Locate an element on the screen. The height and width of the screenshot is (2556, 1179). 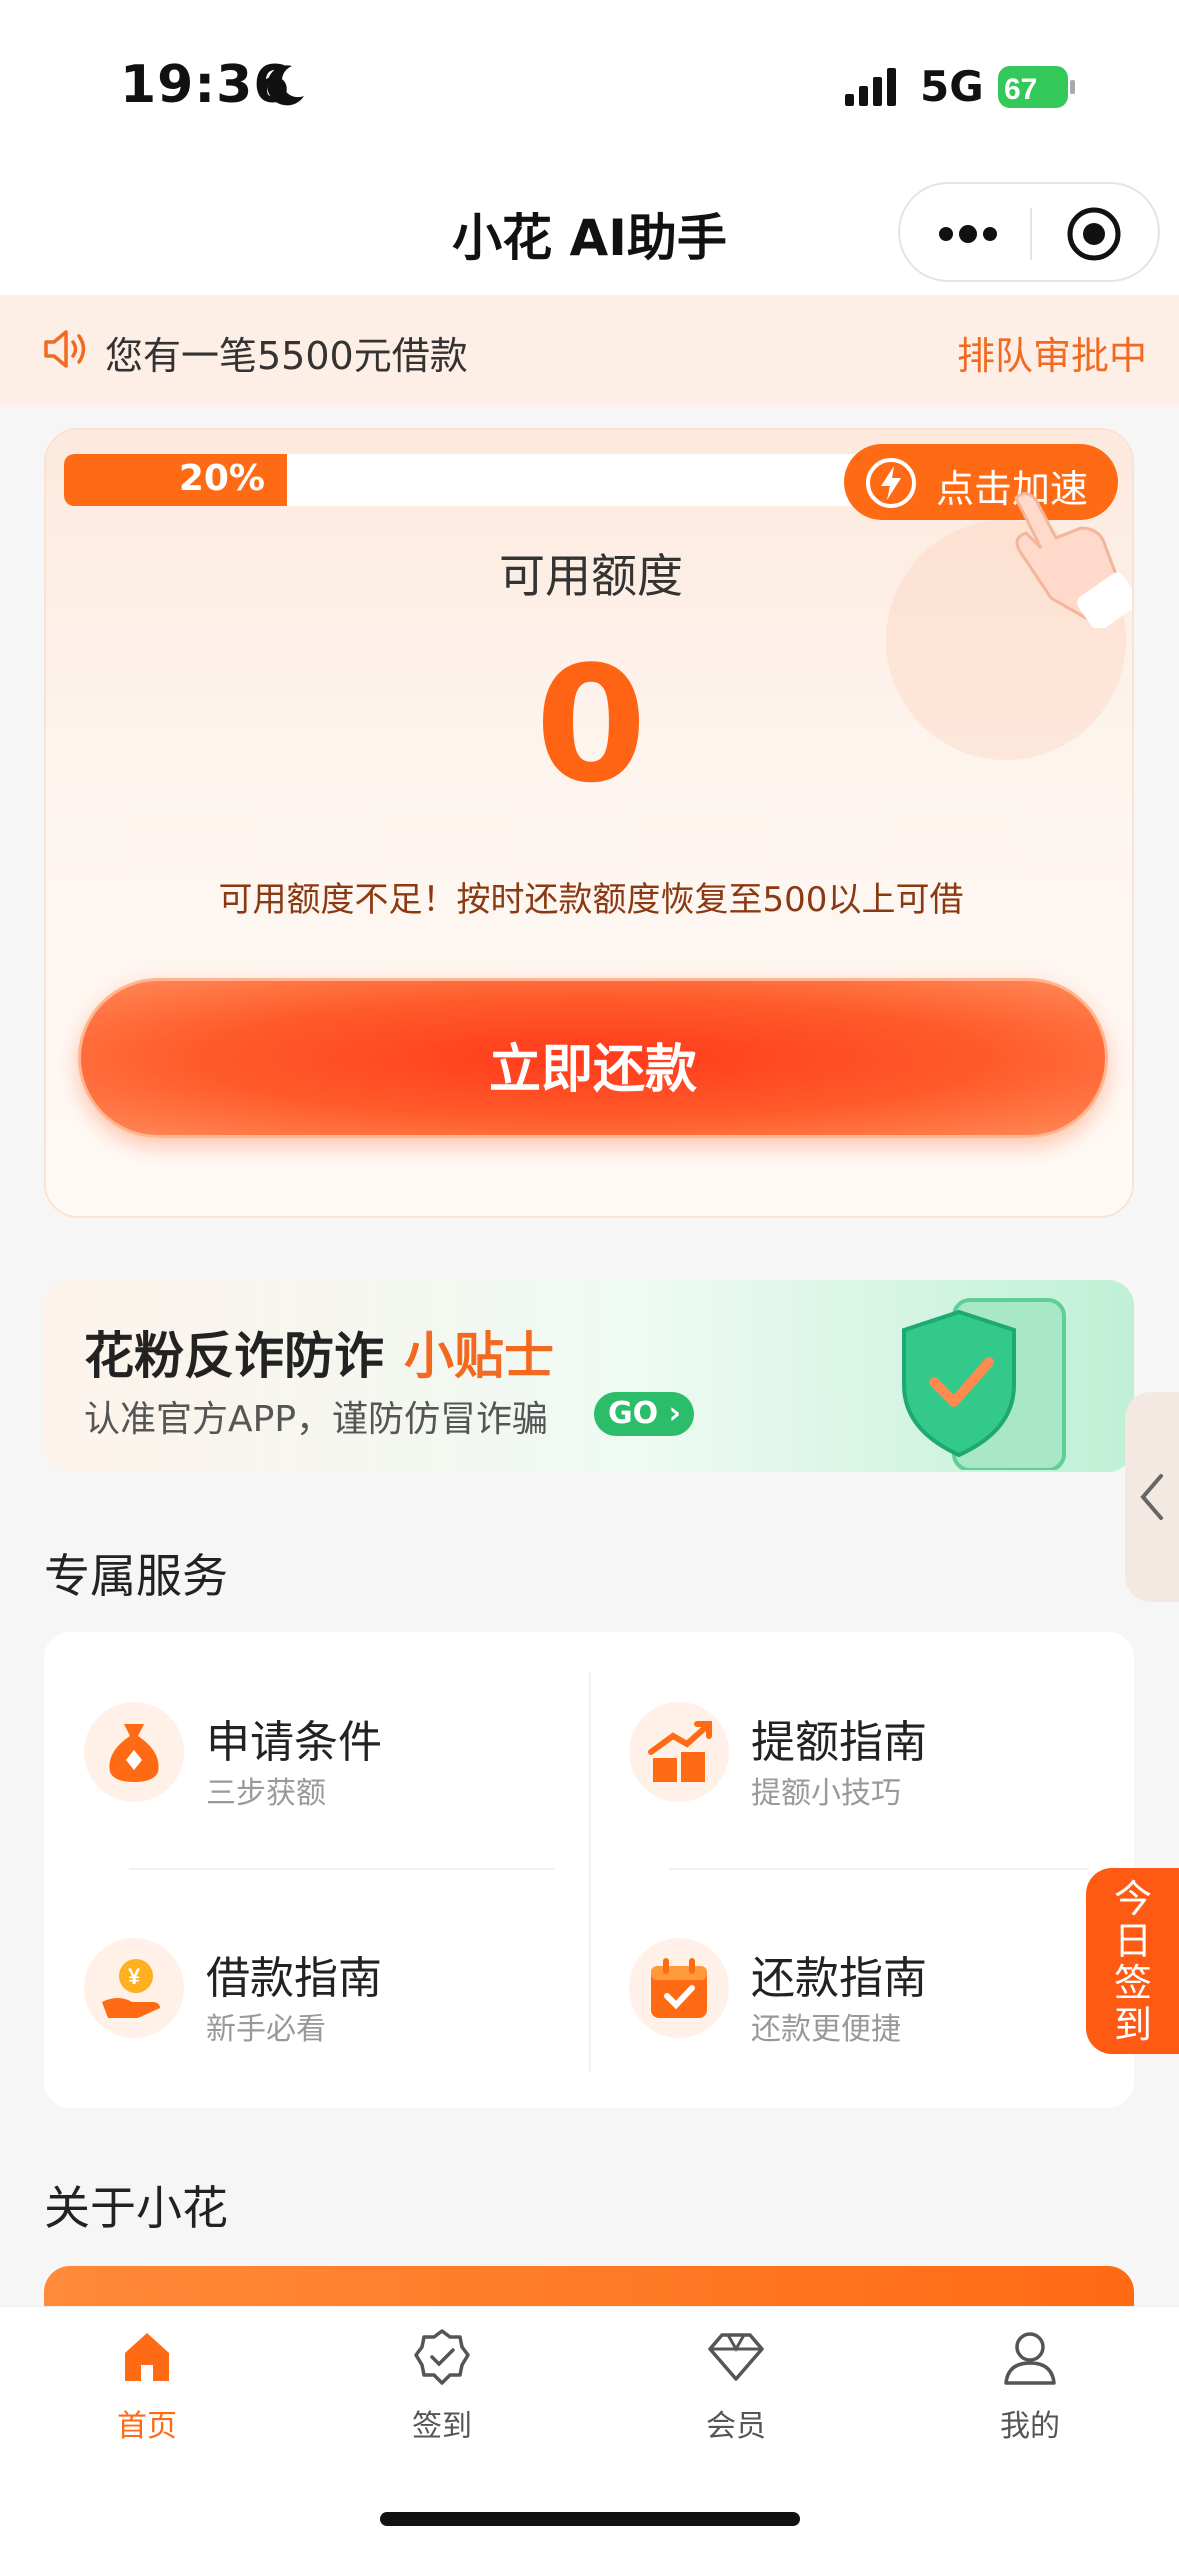
services-divider-vertical is located at coordinates (590, 1872).